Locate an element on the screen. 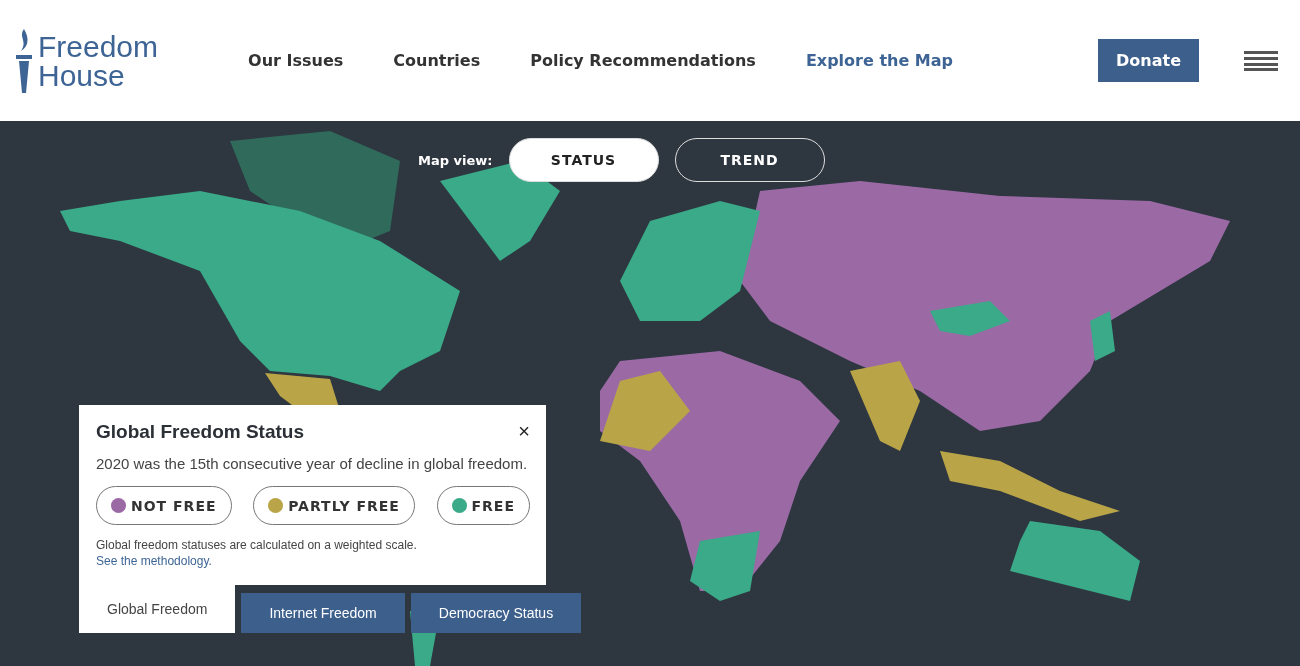 This screenshot has height=666, width=1300. menu-icon is located at coordinates (1261, 60).